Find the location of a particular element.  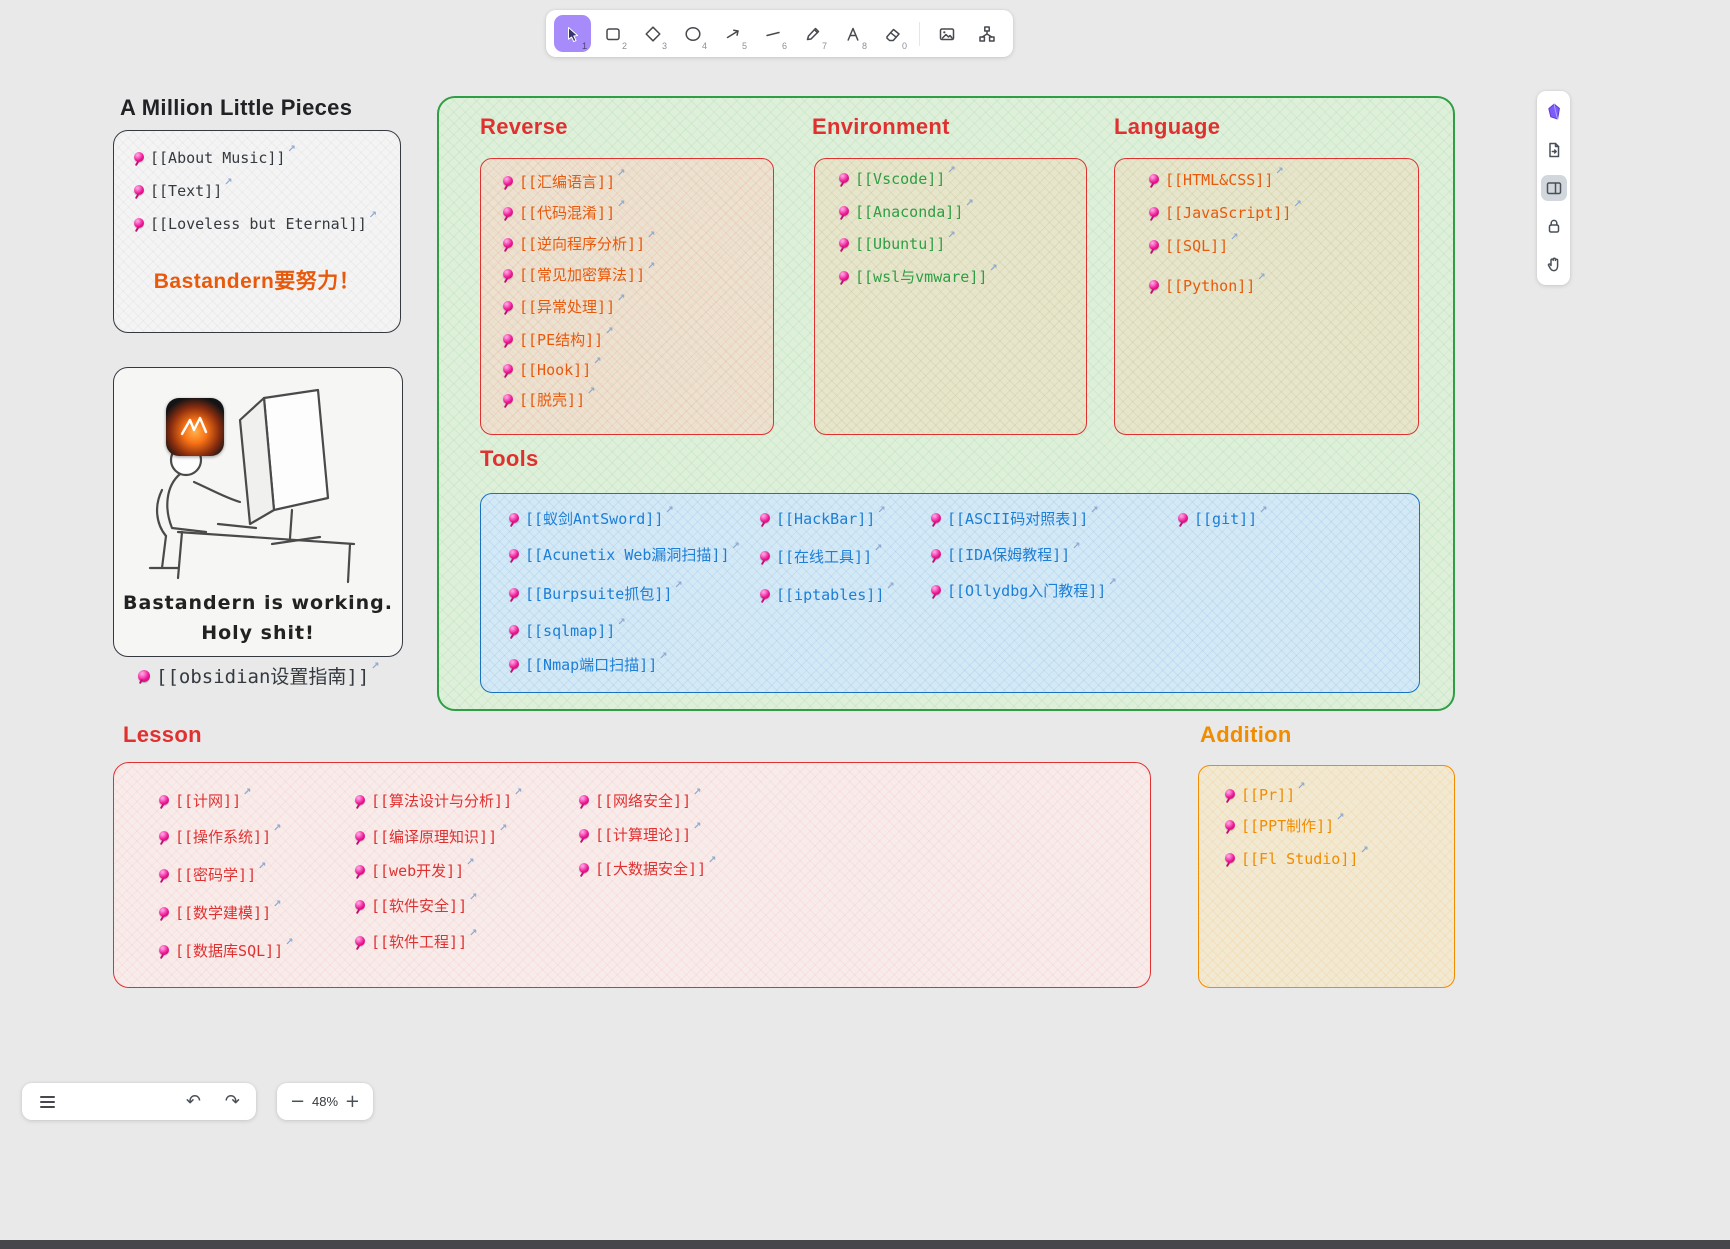

tool-diamond: 3 is located at coordinates (652, 33).